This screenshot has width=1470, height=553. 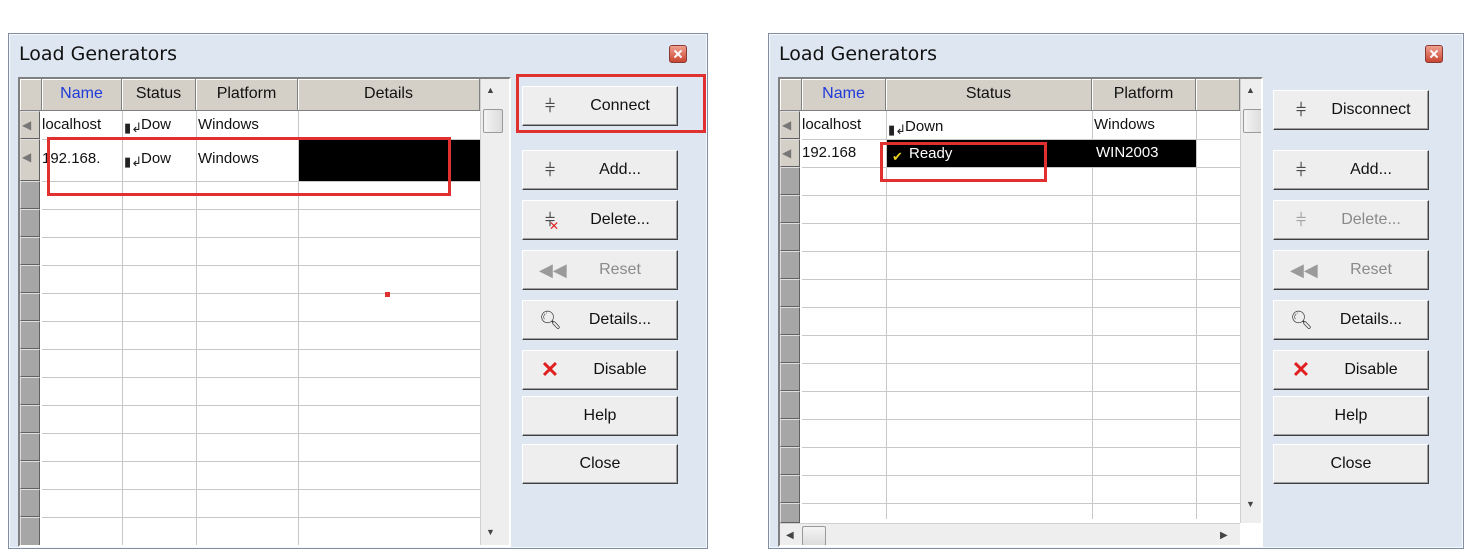 I want to click on hscroll-thumb, so click(x=814, y=535).